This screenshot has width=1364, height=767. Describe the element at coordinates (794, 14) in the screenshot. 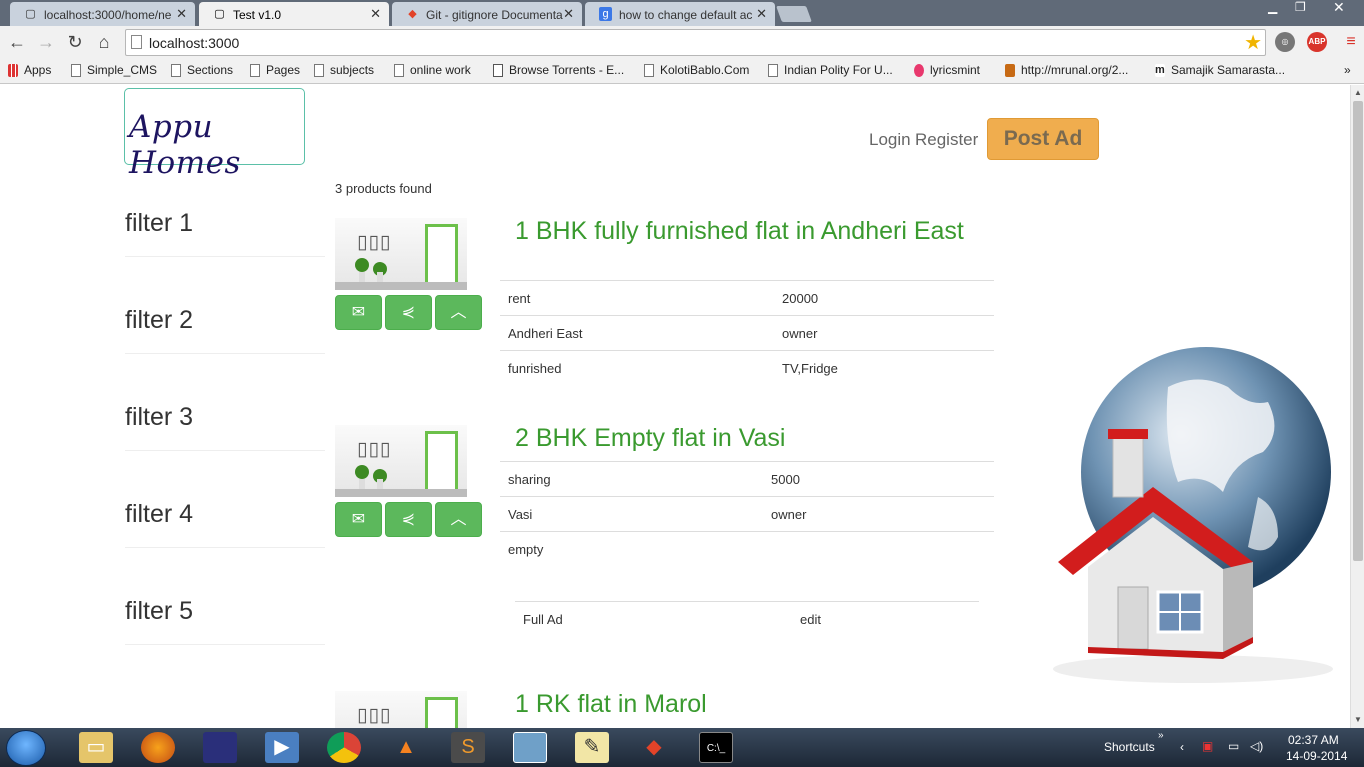

I see `new-tab-button` at that location.